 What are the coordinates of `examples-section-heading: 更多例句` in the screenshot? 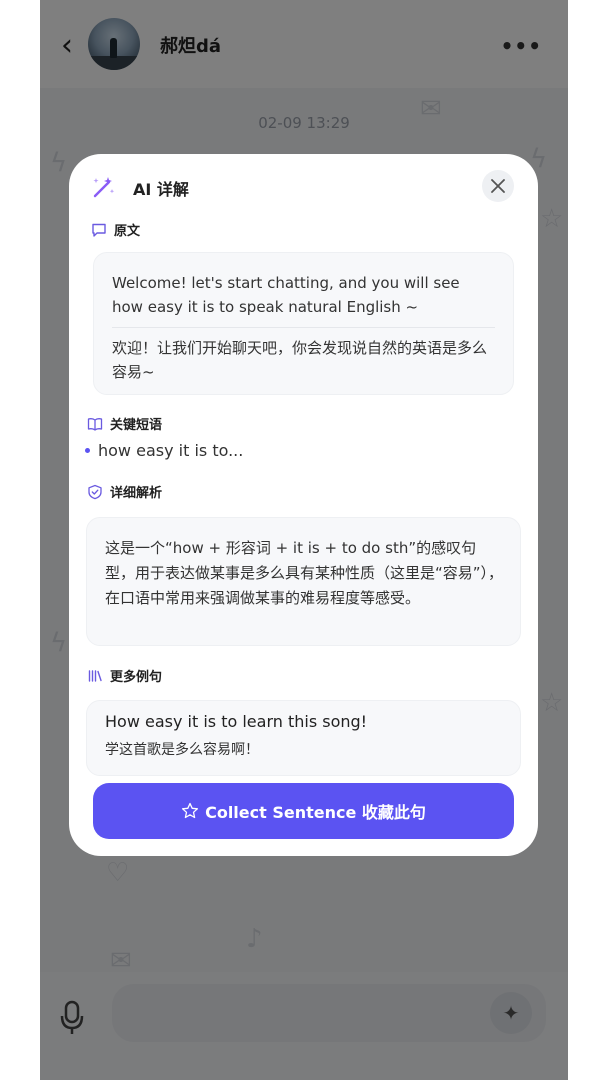 It's located at (124, 675).